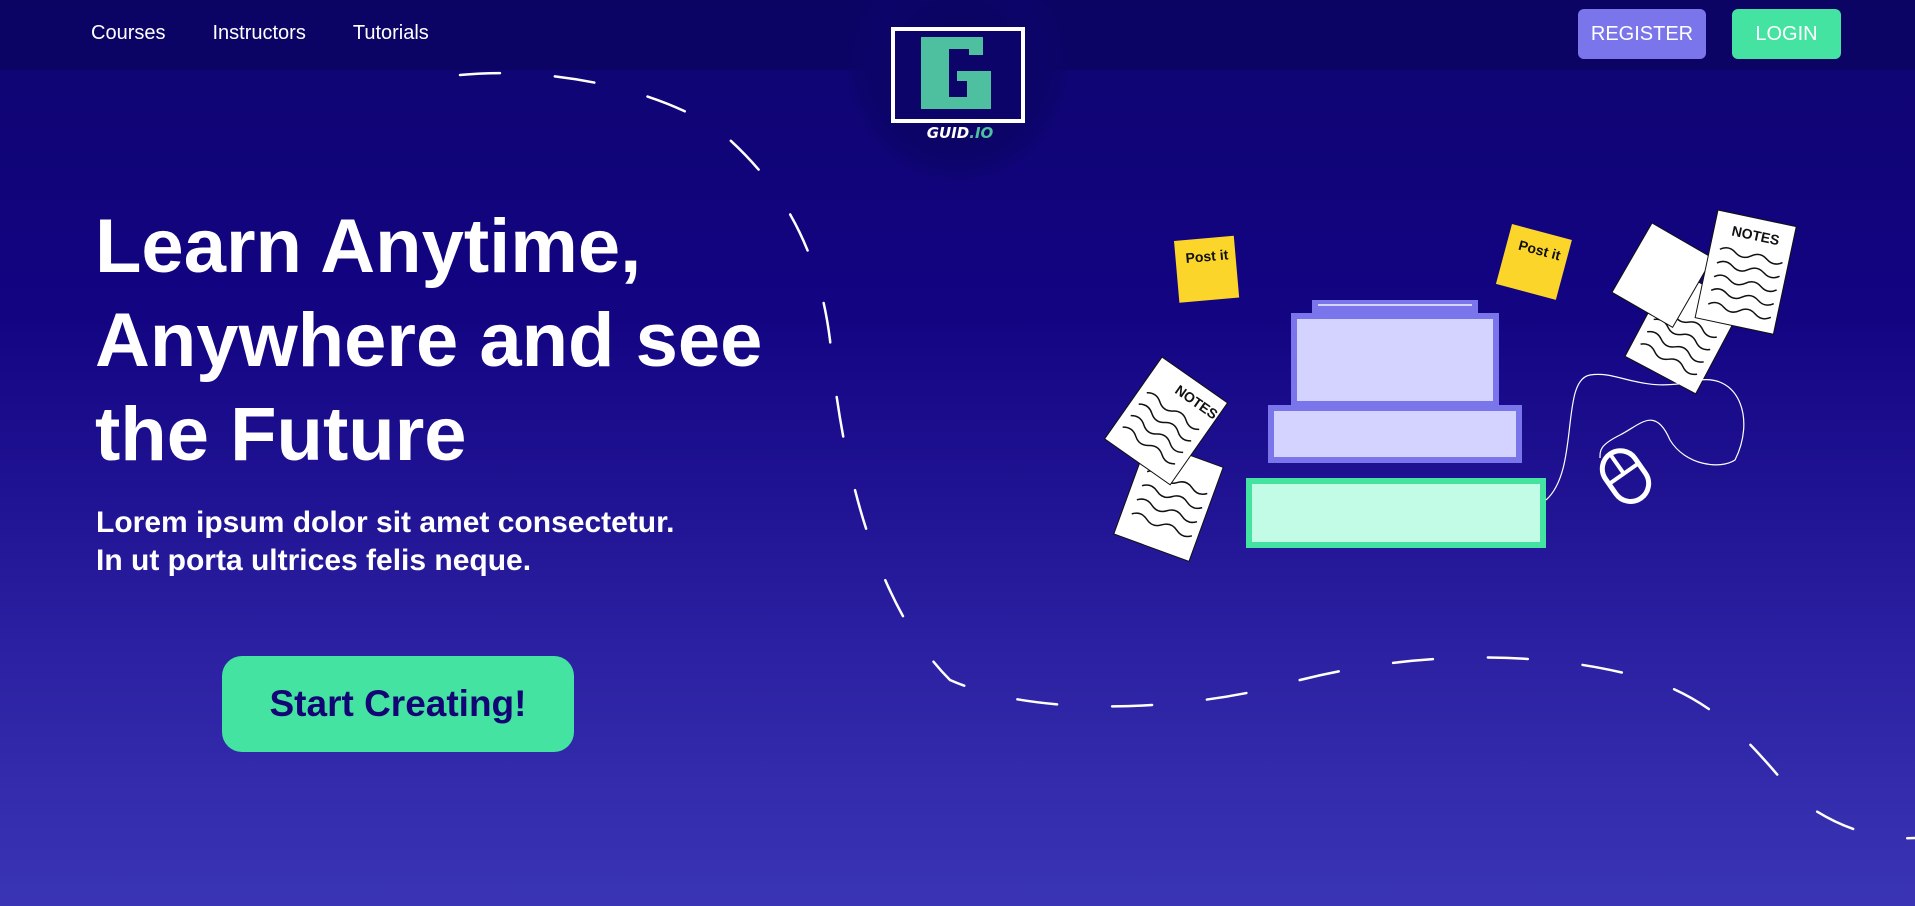 The height and width of the screenshot is (906, 1915). I want to click on stacked-blocks-illustration, so click(1396, 424).